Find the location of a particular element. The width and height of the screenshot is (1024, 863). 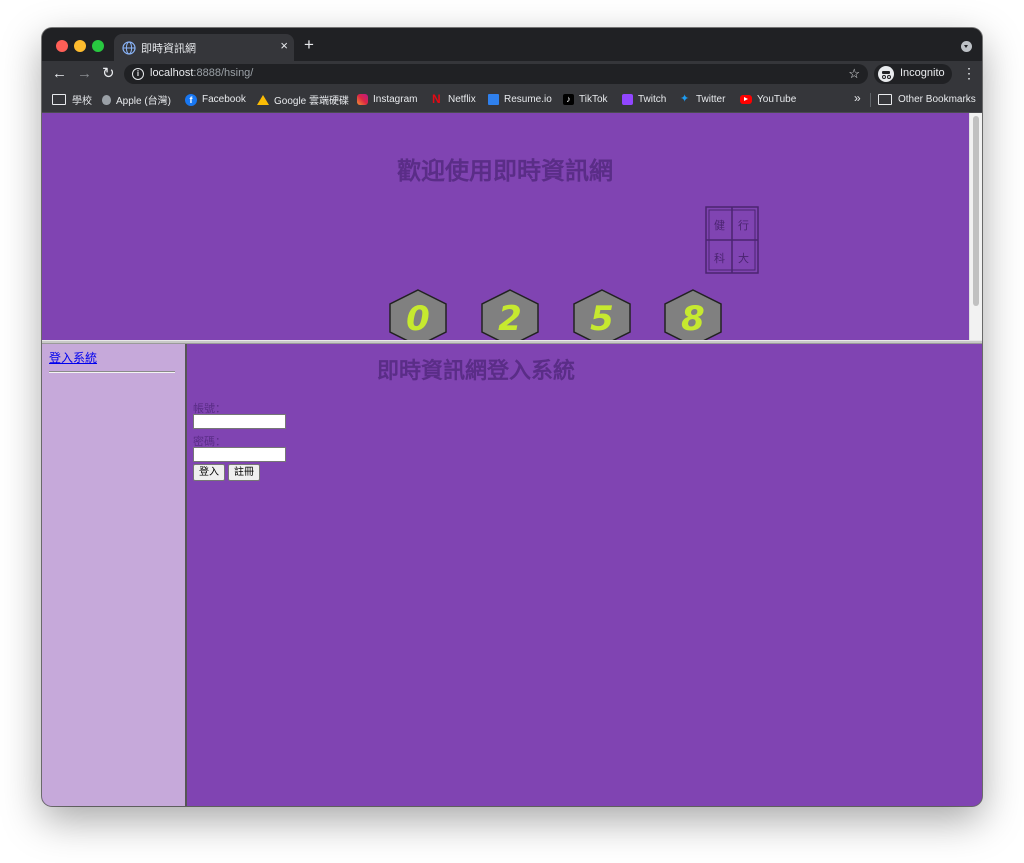

bookmark-label: Facebook is located at coordinates (224, 99).